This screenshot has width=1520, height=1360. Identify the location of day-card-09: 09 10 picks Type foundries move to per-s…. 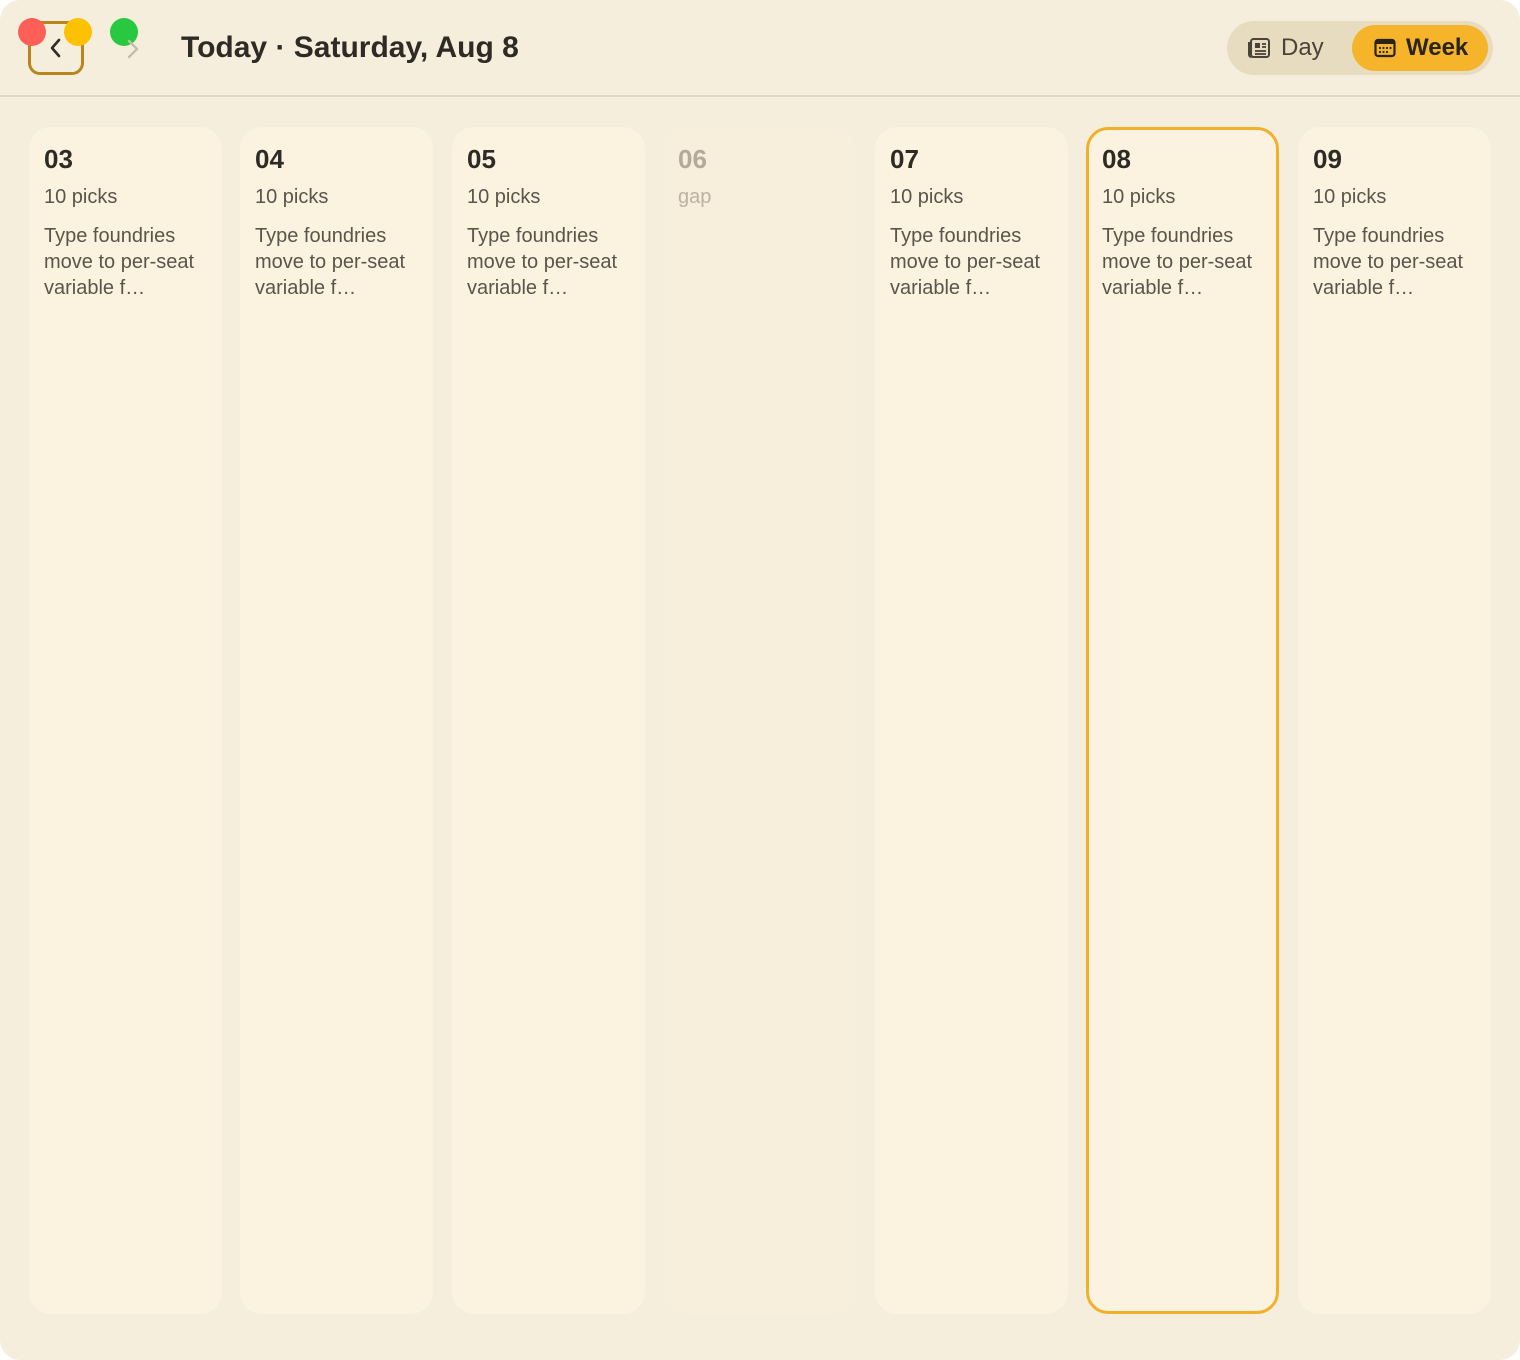
(1394, 720).